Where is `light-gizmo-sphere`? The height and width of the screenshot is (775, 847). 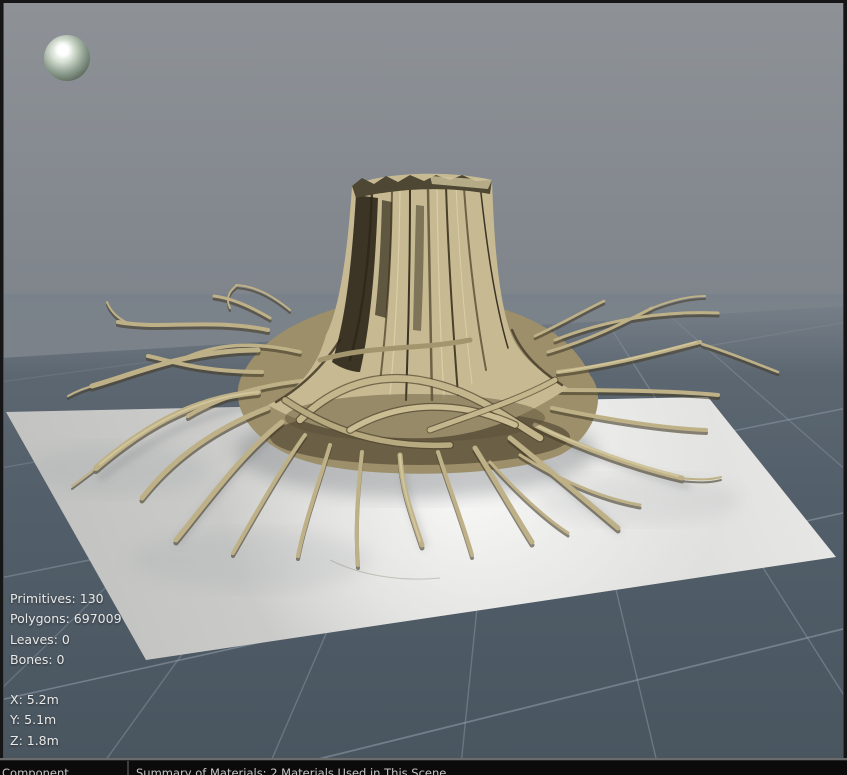
light-gizmo-sphere is located at coordinates (67, 58).